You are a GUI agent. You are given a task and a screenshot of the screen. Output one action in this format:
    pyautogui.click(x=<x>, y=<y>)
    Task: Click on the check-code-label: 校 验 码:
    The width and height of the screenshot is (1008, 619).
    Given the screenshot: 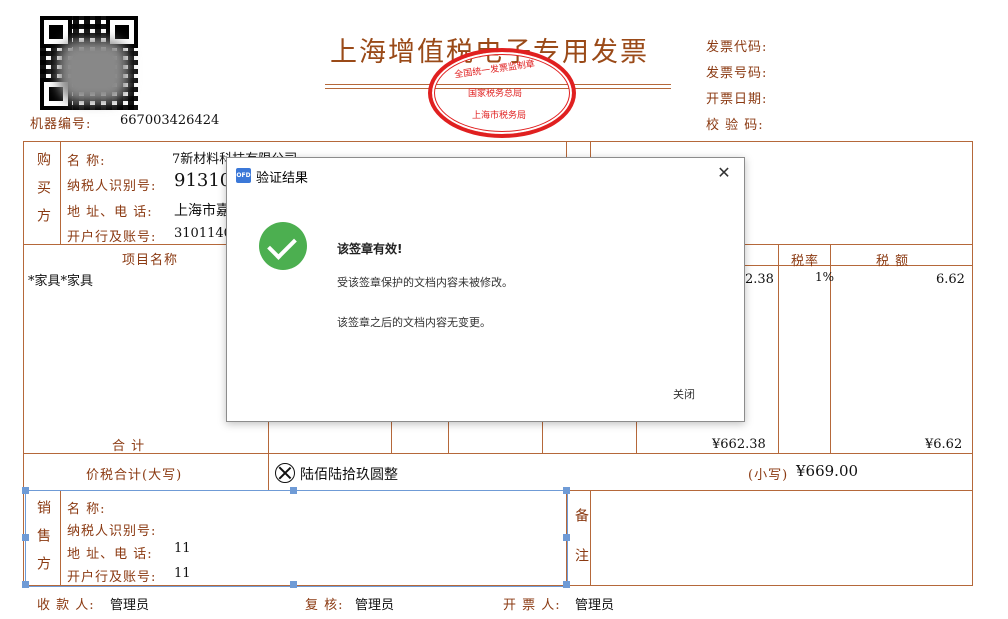 What is the action you would take?
    pyautogui.click(x=735, y=123)
    